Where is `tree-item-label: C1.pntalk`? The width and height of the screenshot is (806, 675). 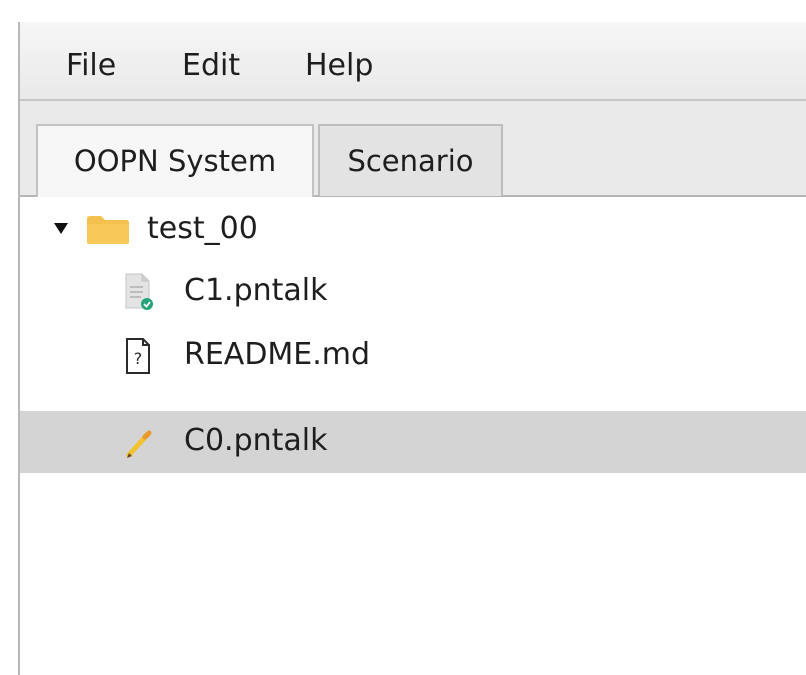
tree-item-label: C1.pntalk is located at coordinates (256, 290).